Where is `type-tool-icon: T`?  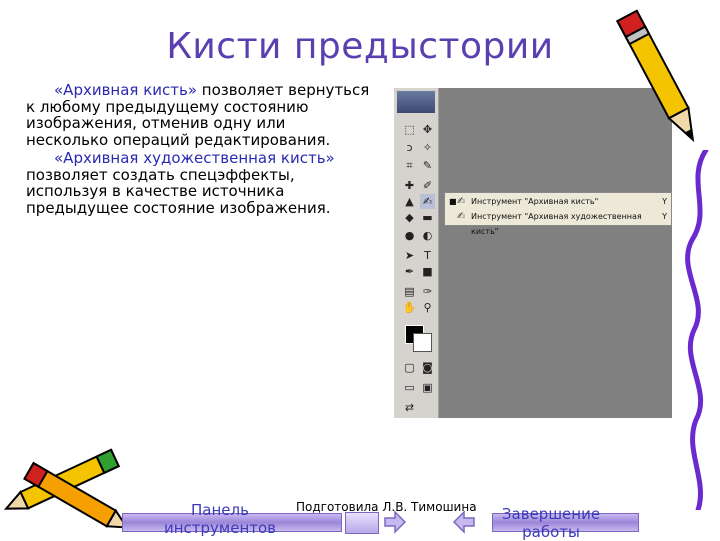 type-tool-icon: T is located at coordinates (427, 255).